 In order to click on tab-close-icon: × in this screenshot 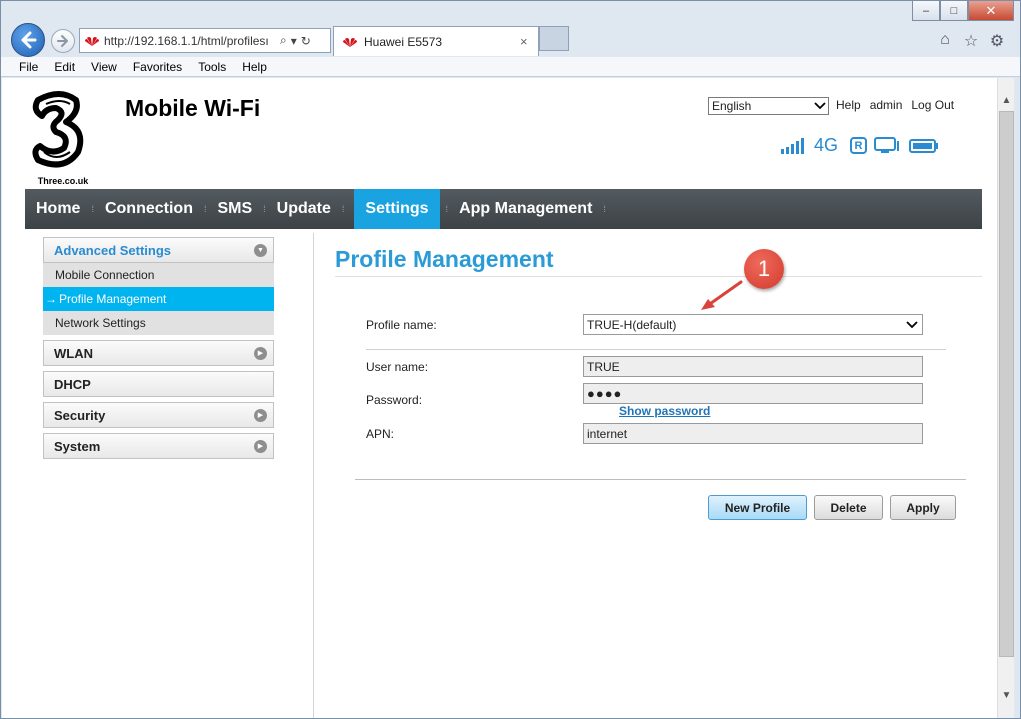, I will do `click(529, 41)`.